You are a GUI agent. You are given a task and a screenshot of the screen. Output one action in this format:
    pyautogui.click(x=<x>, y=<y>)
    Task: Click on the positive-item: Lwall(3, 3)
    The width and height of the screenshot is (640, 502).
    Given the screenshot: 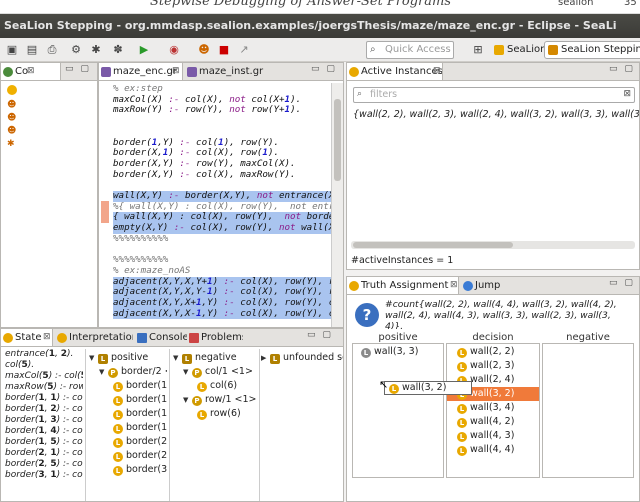 What is the action you would take?
    pyautogui.click(x=389, y=352)
    